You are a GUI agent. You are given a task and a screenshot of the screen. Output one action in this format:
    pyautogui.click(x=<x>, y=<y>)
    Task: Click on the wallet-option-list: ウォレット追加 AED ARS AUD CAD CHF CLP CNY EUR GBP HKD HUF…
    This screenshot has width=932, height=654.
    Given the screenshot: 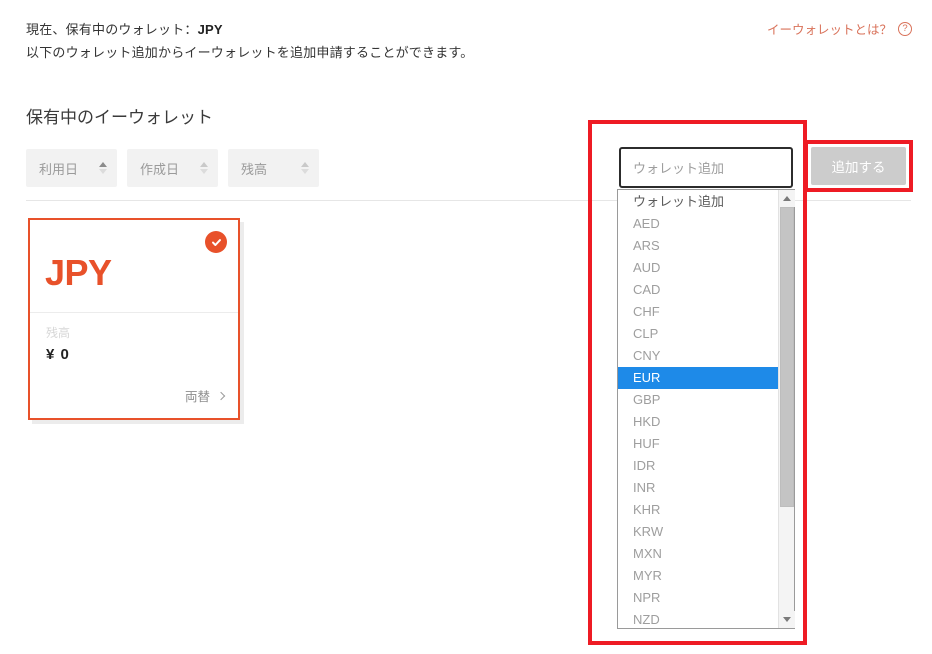 What is the action you would take?
    pyautogui.click(x=698, y=409)
    